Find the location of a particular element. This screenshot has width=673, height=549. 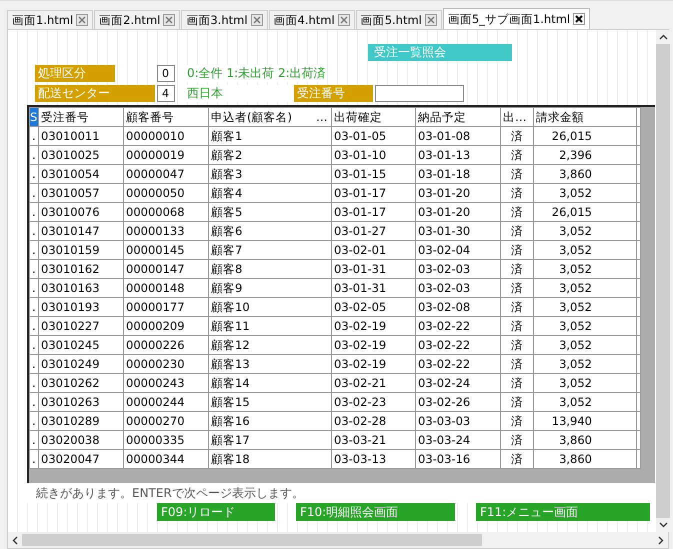

column-header: 請求金額 is located at coordinates (585, 117).